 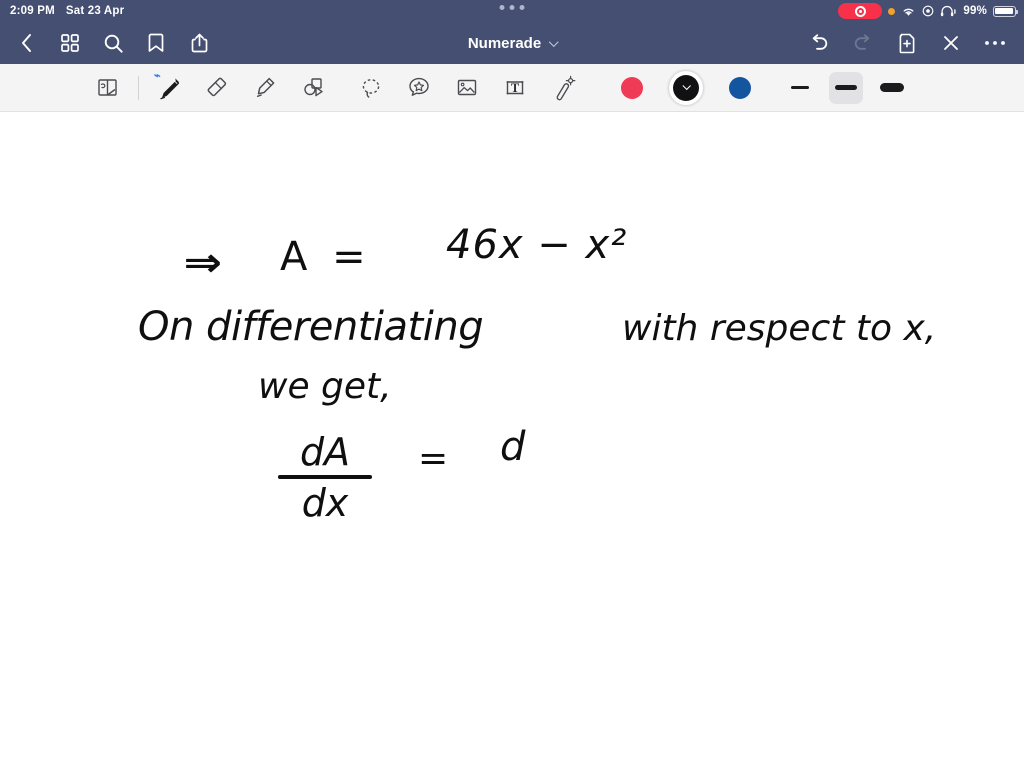 What do you see at coordinates (311, 327) in the screenshot?
I see `on-differentiating: On differentiating` at bounding box center [311, 327].